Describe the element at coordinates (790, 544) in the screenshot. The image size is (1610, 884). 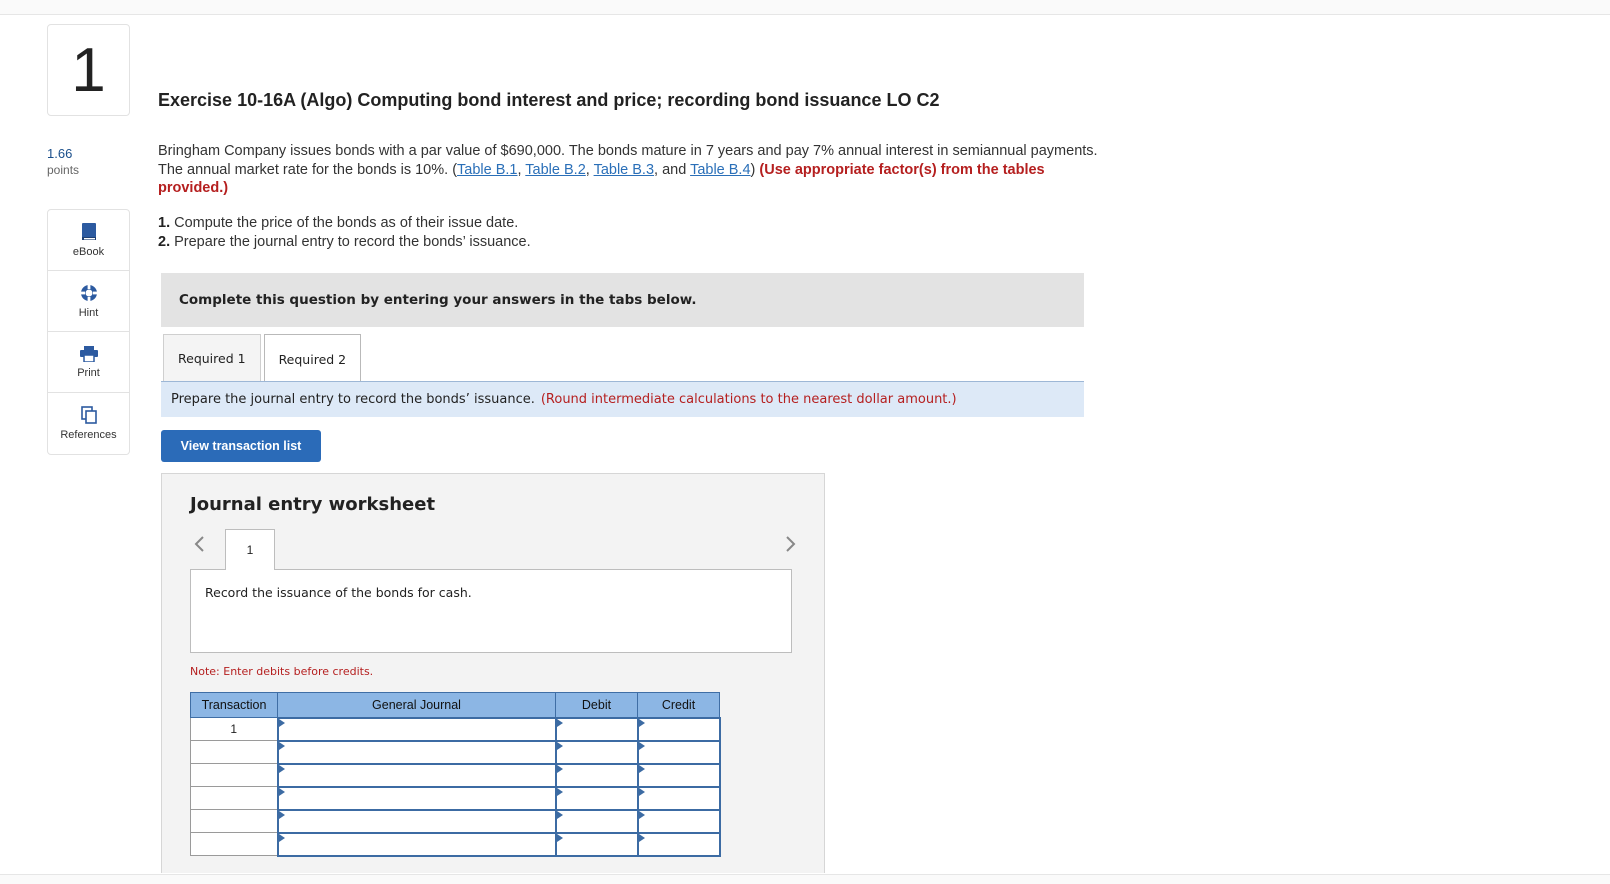
I see `chevron-right-icon` at that location.